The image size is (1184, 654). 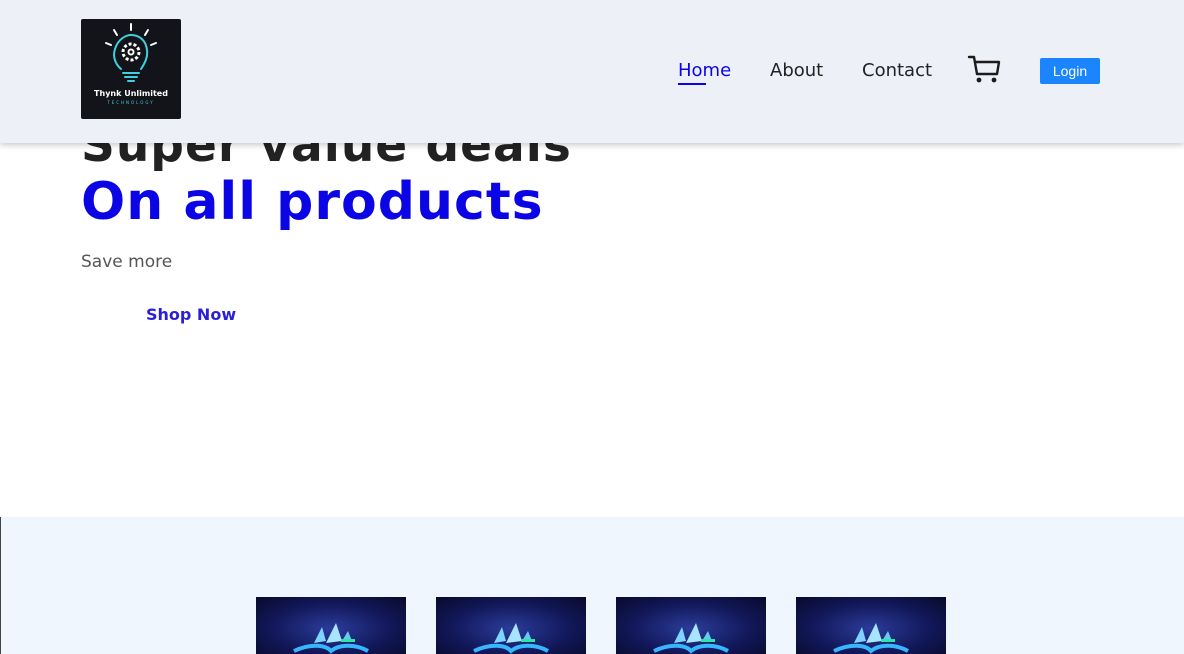 I want to click on cart-button, so click(x=984, y=69).